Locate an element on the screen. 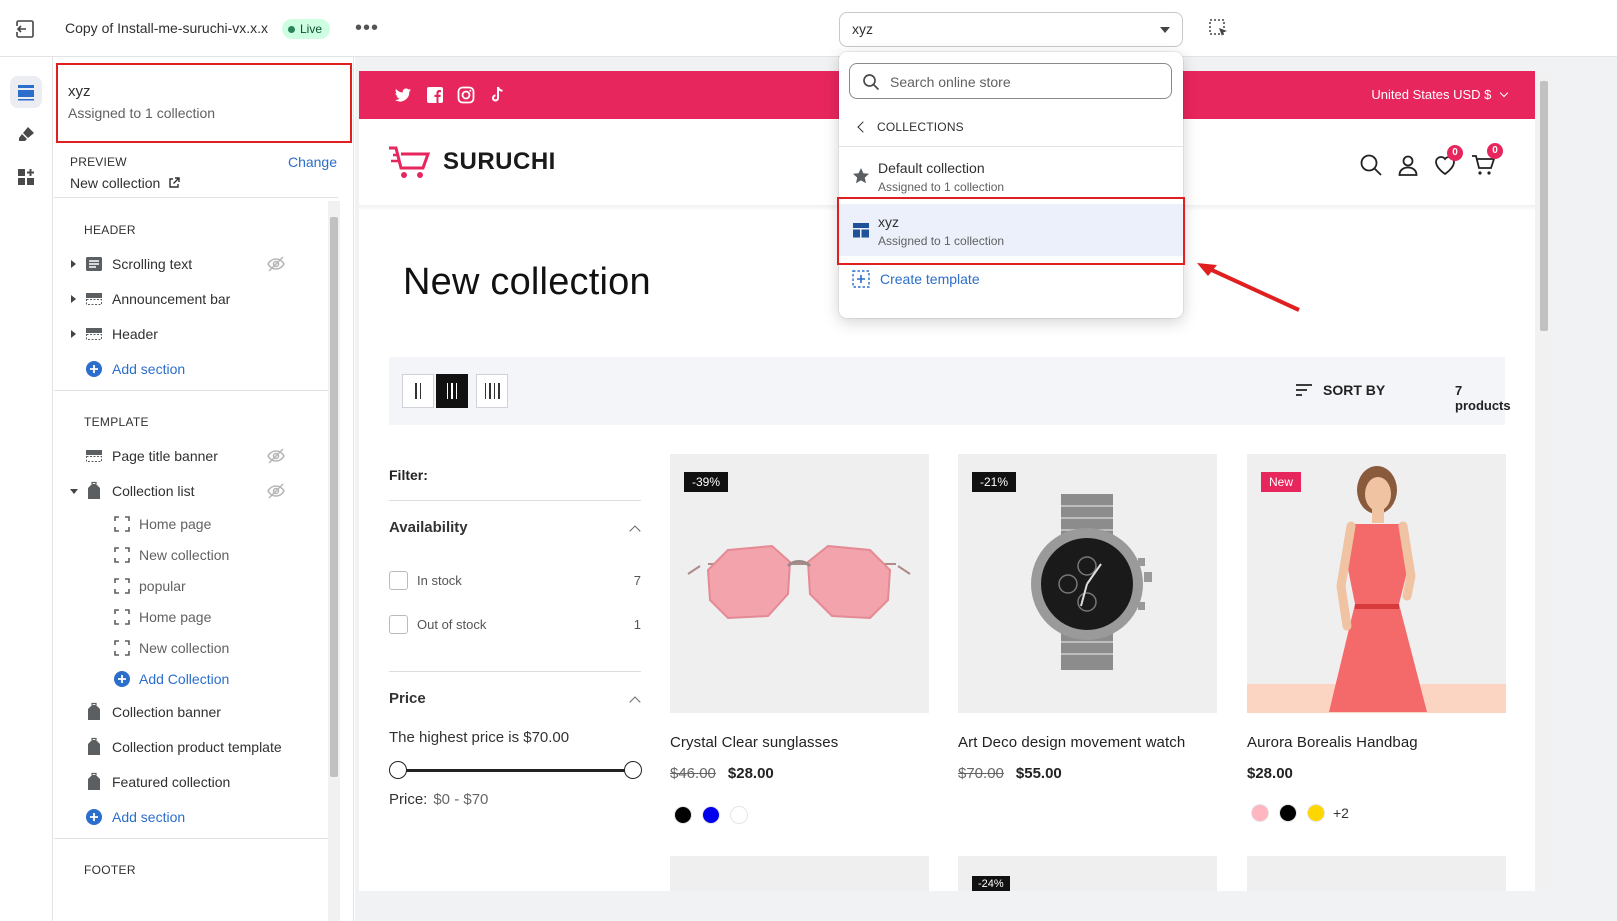 The width and height of the screenshot is (1617, 921). instagram-icon is located at coordinates (466, 95).